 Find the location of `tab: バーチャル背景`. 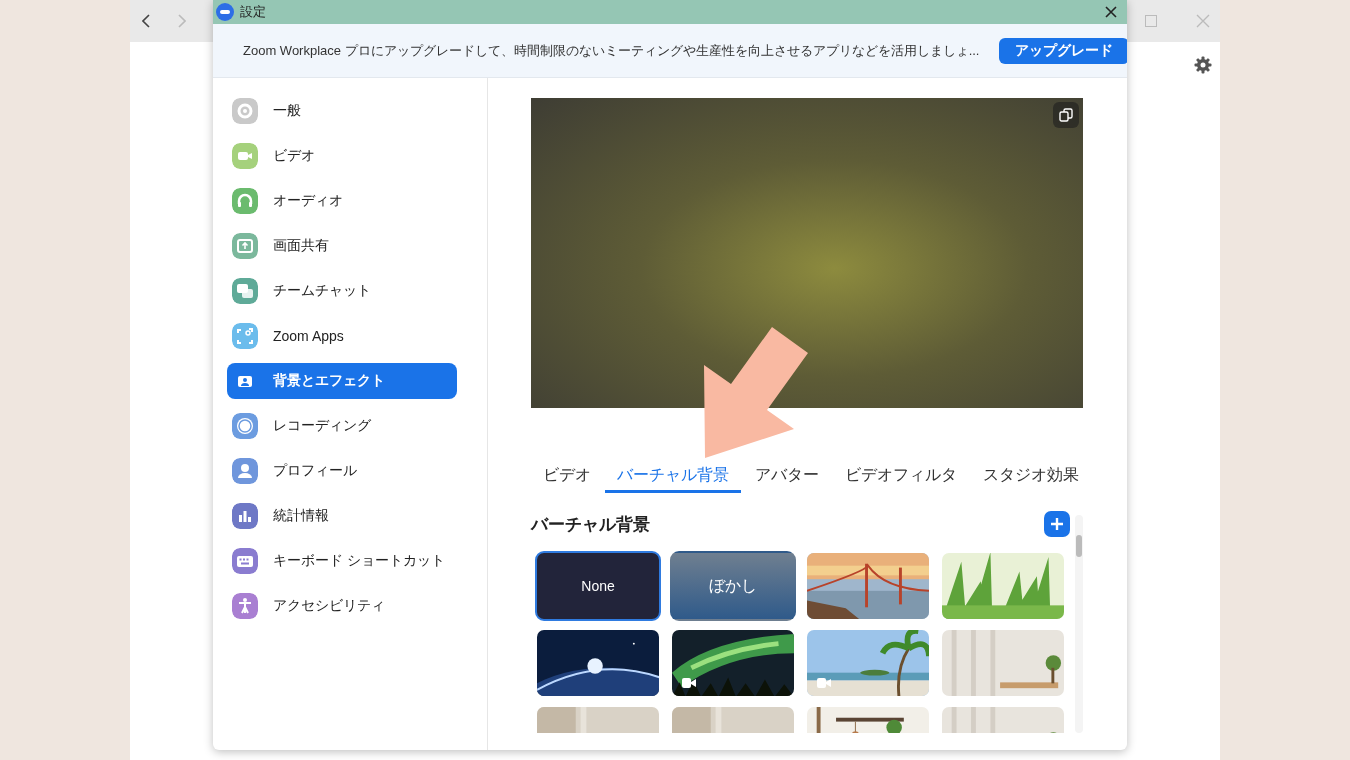

tab: バーチャル背景 is located at coordinates (673, 476).